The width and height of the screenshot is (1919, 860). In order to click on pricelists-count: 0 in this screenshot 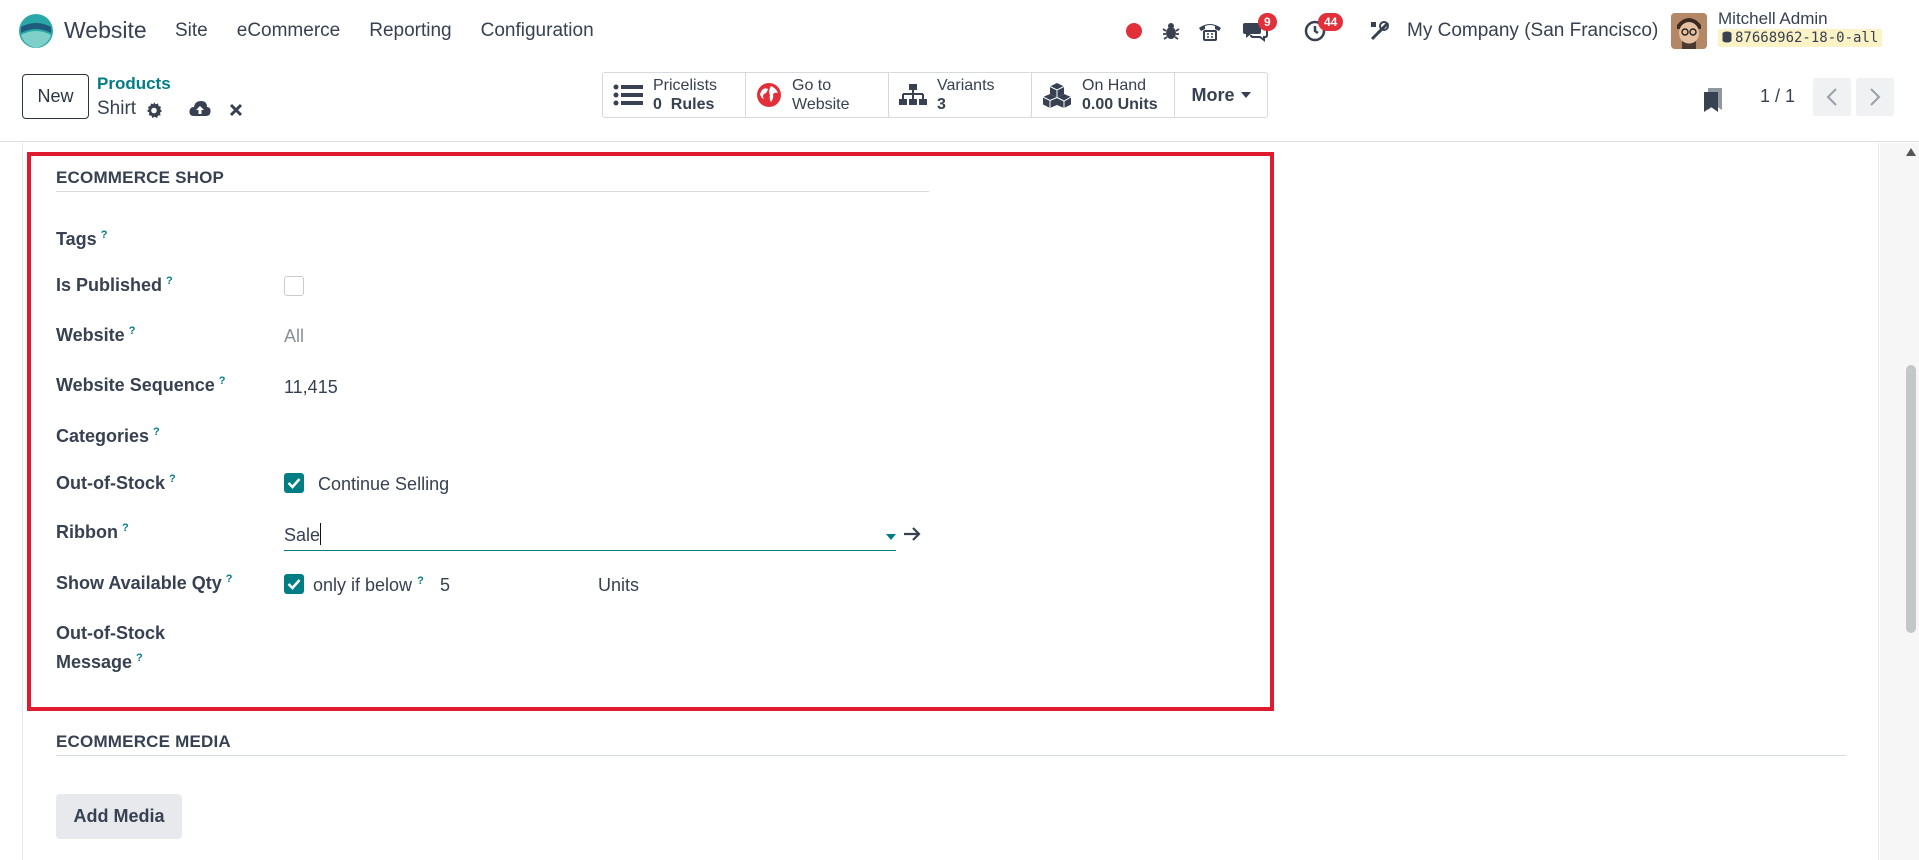, I will do `click(657, 104)`.